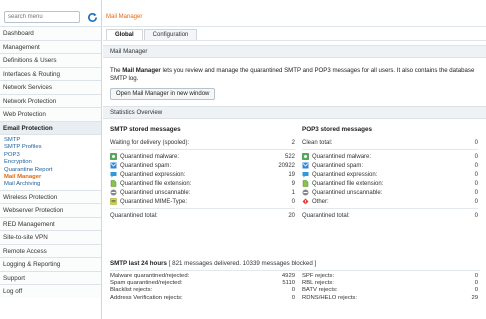 This screenshot has width=486, height=319. Describe the element at coordinates (202, 215) in the screenshot. I see `smtp-total-row: Quarantined total: 20` at that location.